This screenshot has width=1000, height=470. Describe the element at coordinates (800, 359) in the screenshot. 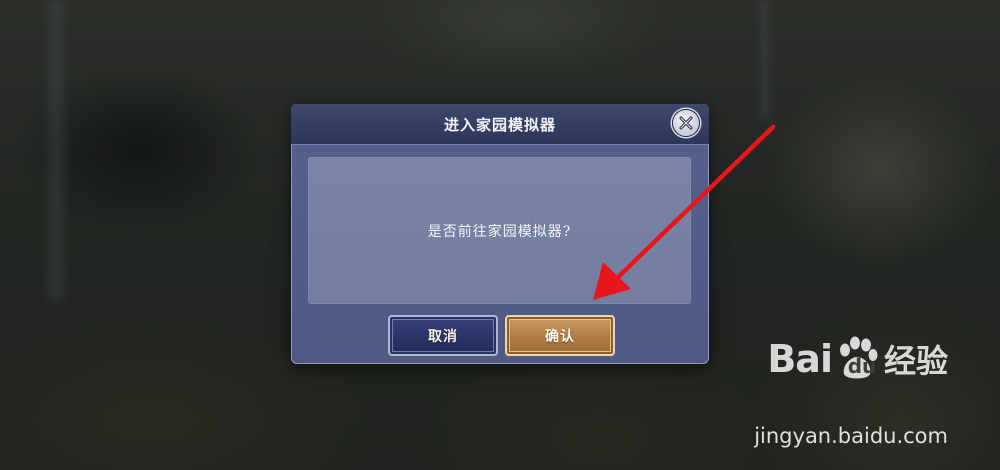

I see `watermark-logo-text: Bai` at that location.